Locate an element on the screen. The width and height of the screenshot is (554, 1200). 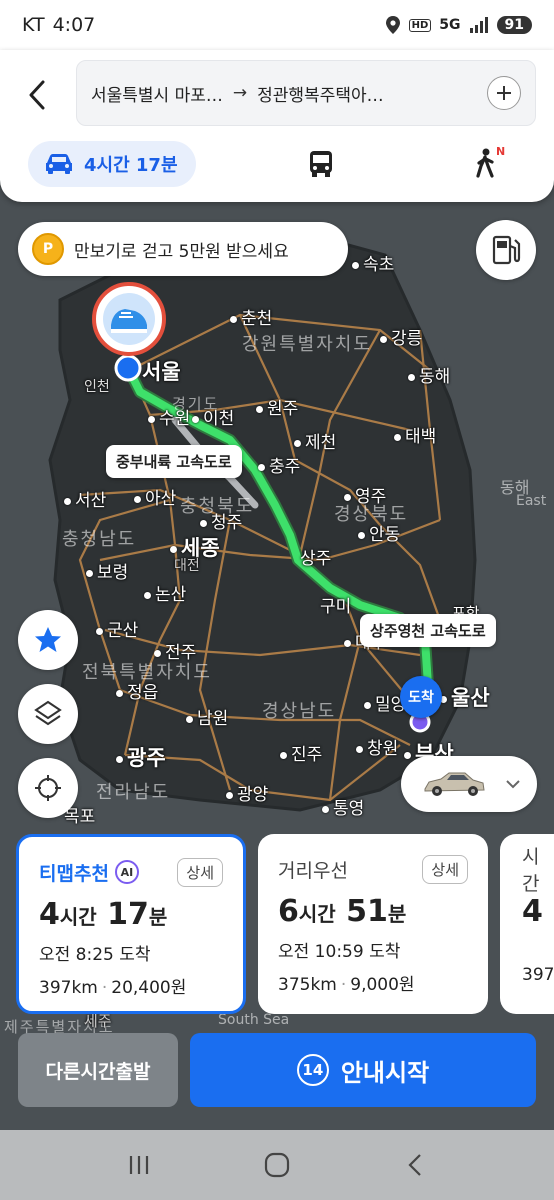
pedometer-promo-banner: P 만보기로 걷고 5만원 받으세요 is located at coordinates (183, 249).